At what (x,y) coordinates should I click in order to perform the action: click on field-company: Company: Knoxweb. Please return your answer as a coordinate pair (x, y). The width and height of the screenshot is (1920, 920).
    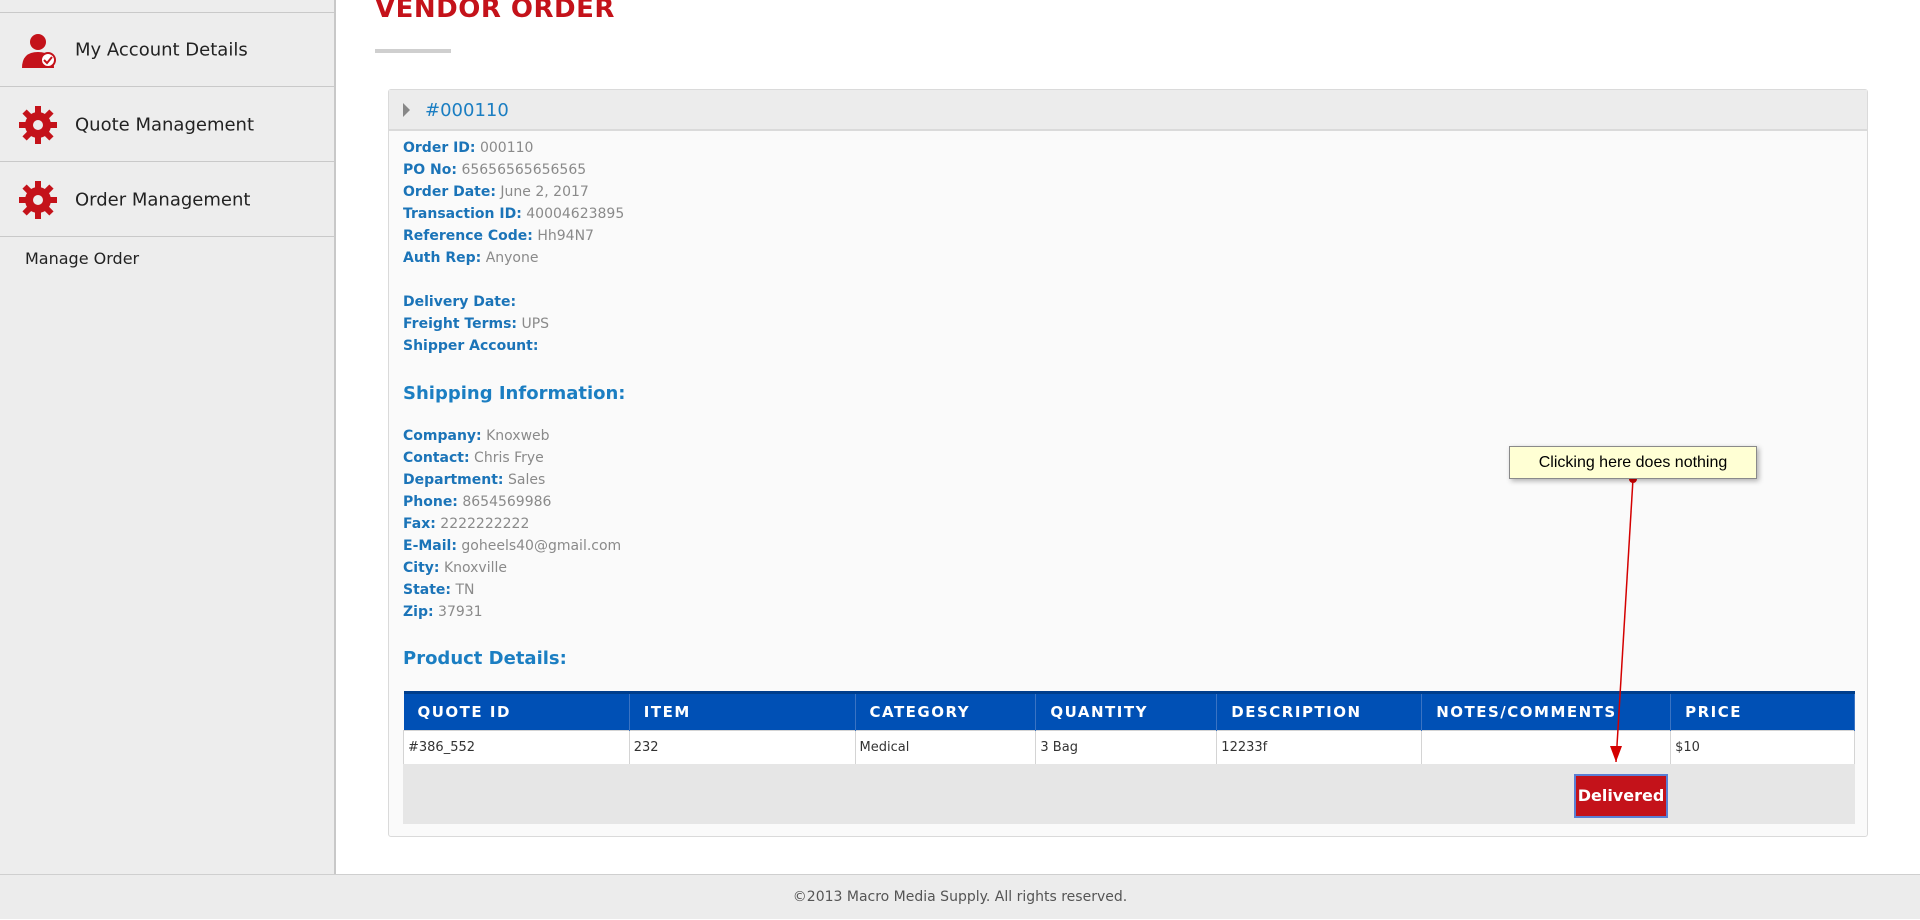
    Looking at the image, I should click on (476, 436).